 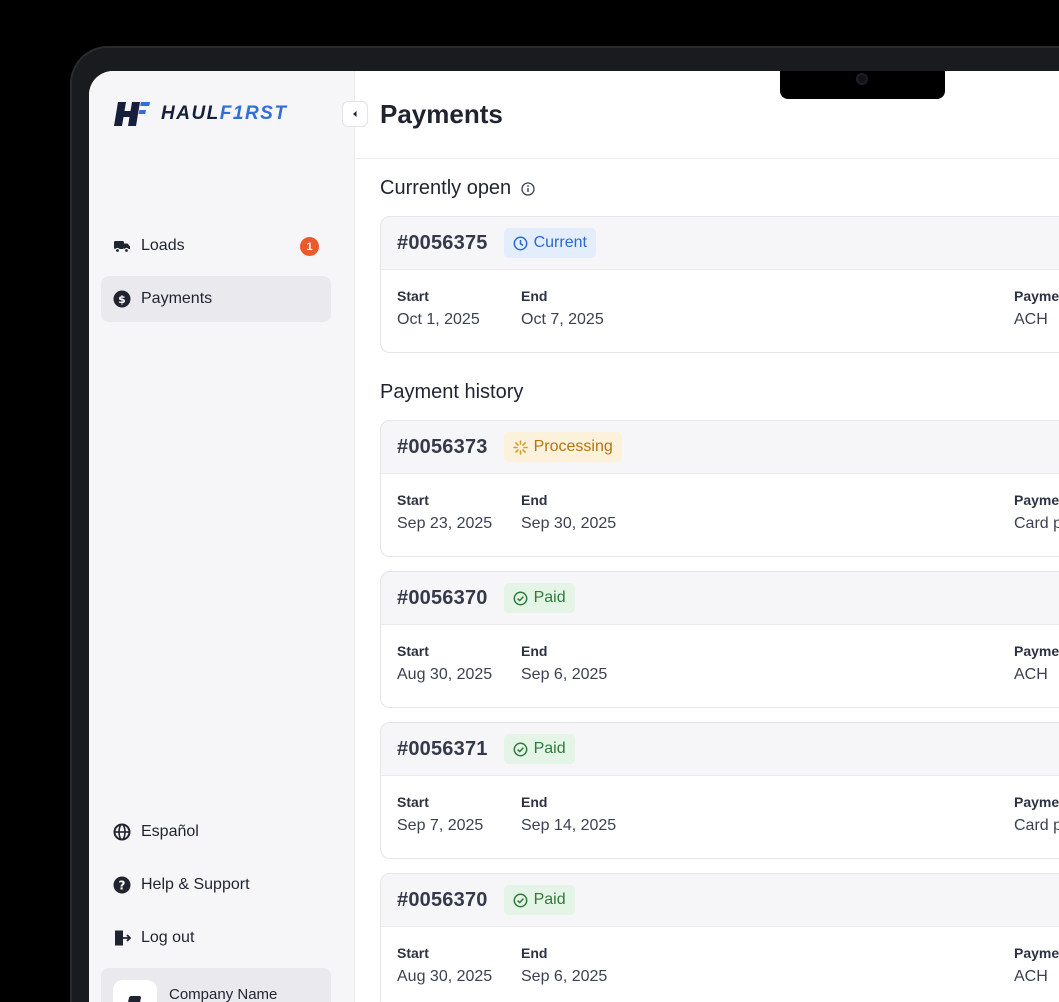 What do you see at coordinates (440, 825) in the screenshot?
I see `start-value: Sep 7, 2025` at bounding box center [440, 825].